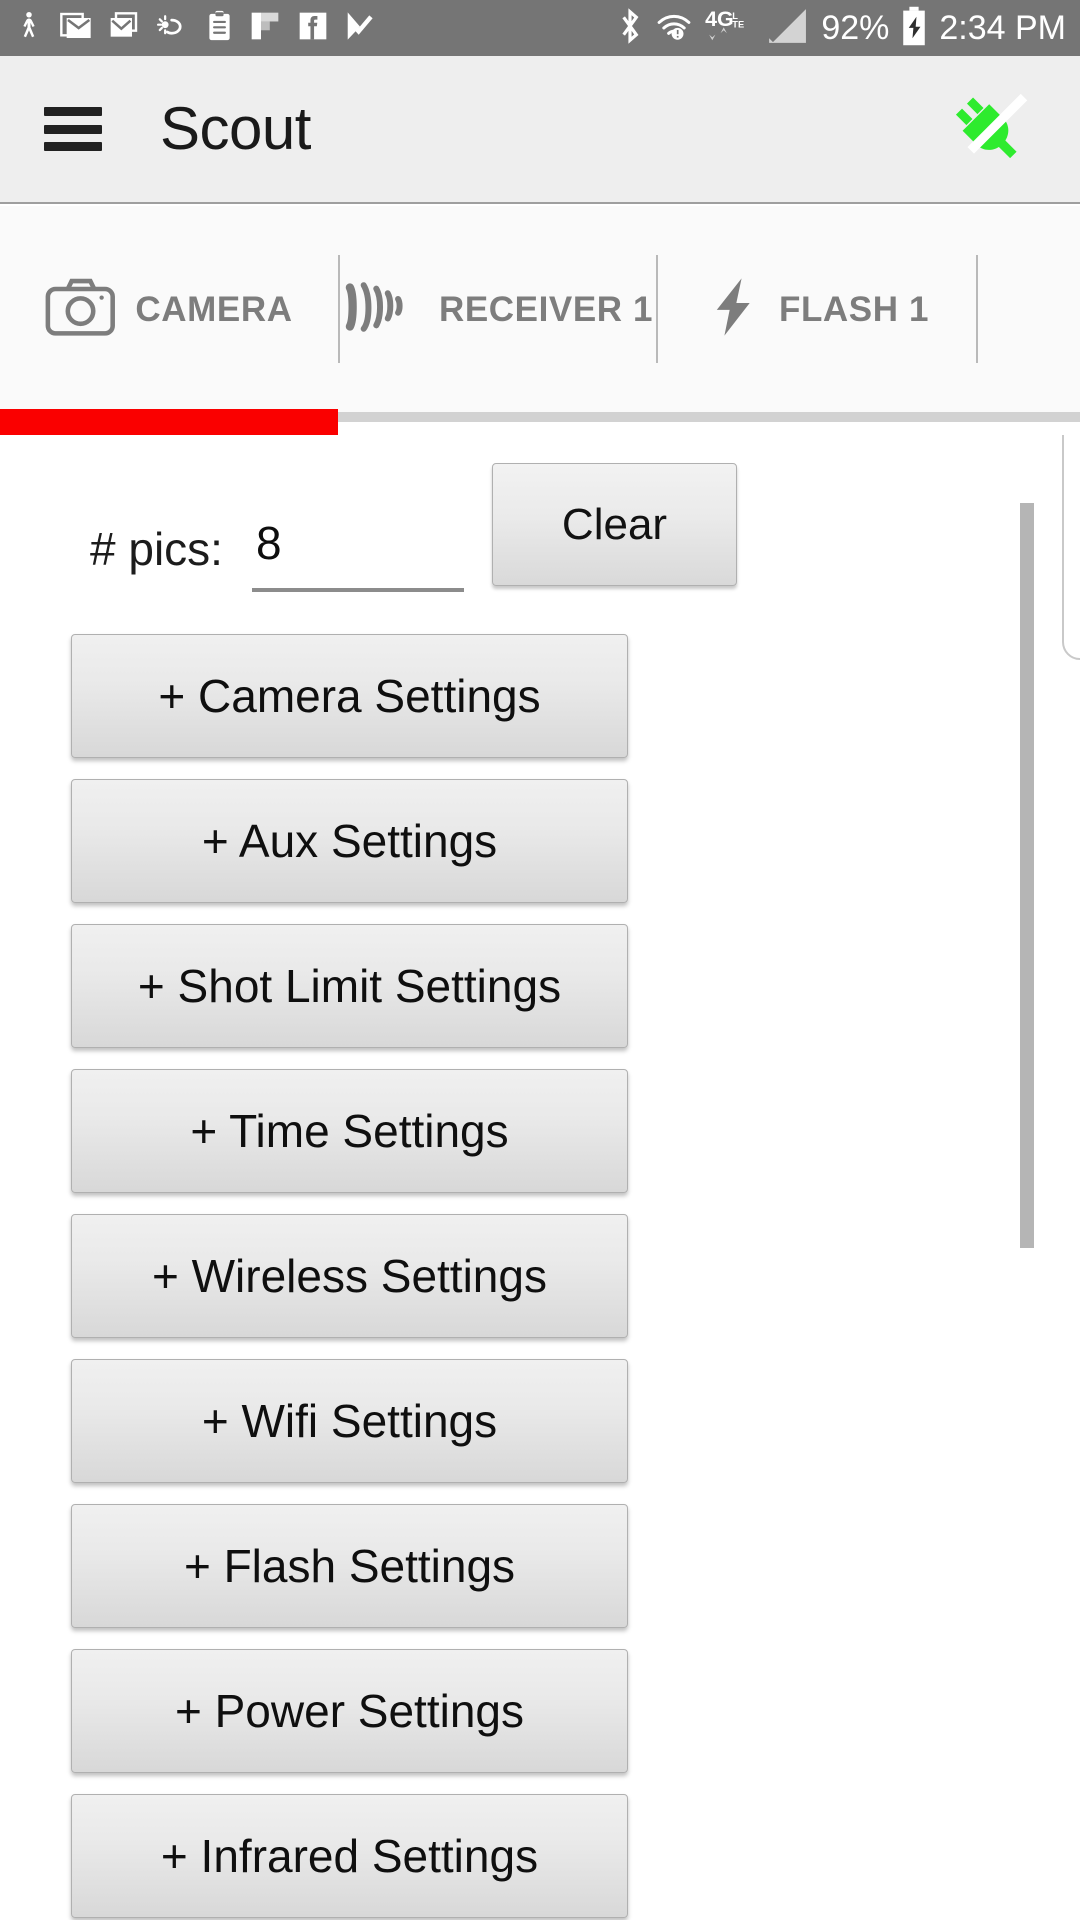 The image size is (1080, 1920). Describe the element at coordinates (382, 309) in the screenshot. I see `signal-waves-icon` at that location.